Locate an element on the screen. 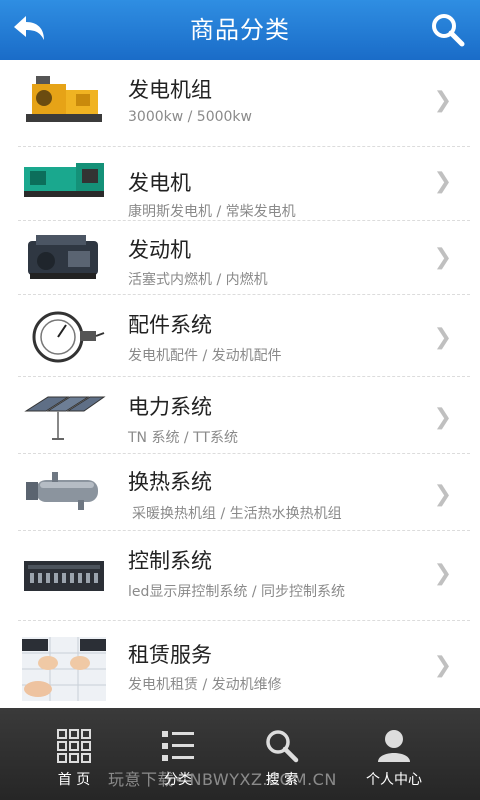 This screenshot has width=480, height=800. category-row: 发电机 康明斯发电机 / 常柴发电机 ❯ is located at coordinates (240, 184).